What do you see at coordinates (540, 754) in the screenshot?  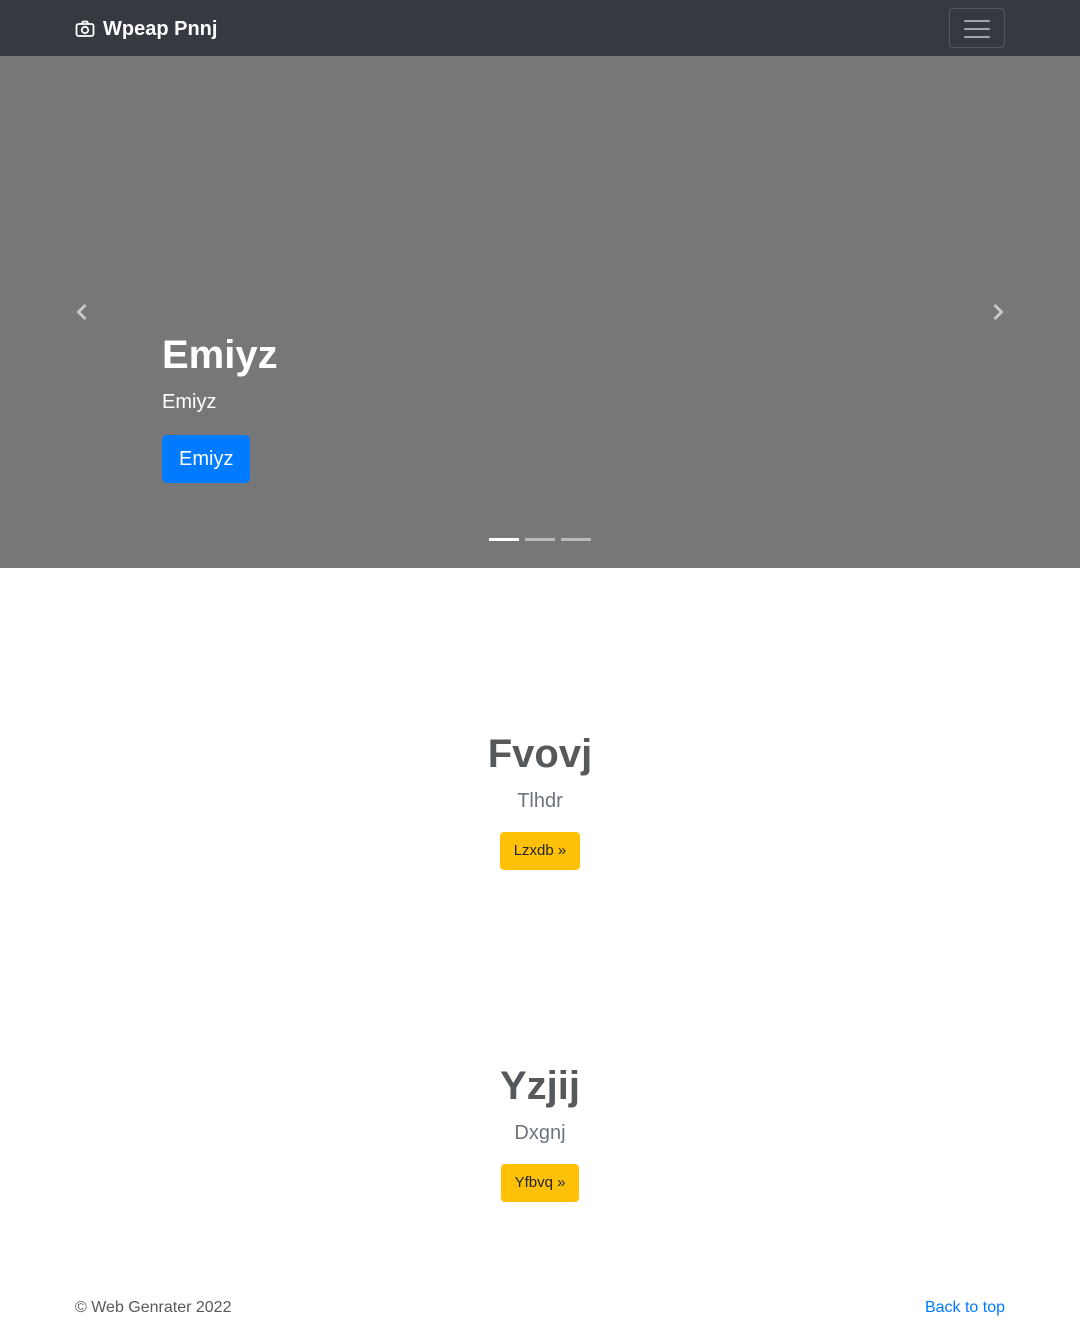 I see `feature-title: Fvovj` at bounding box center [540, 754].